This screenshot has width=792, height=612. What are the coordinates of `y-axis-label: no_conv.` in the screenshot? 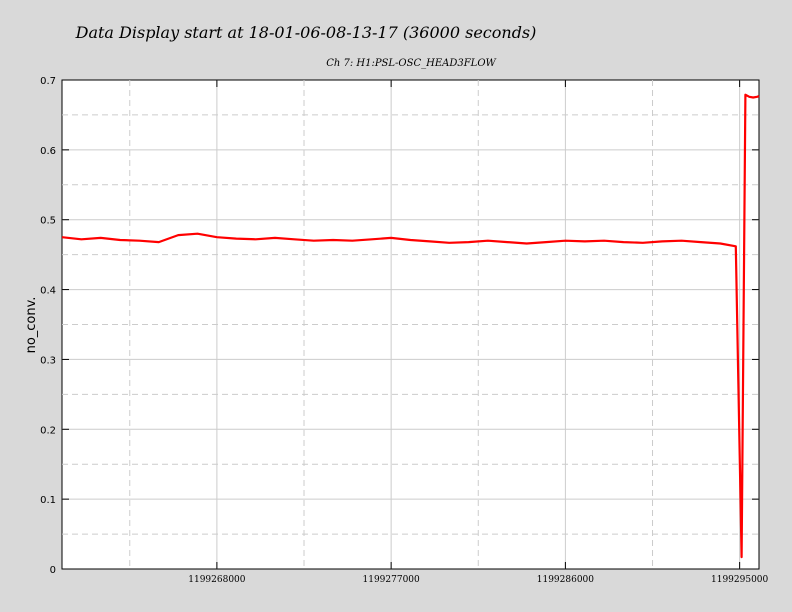 It's located at (31, 325).